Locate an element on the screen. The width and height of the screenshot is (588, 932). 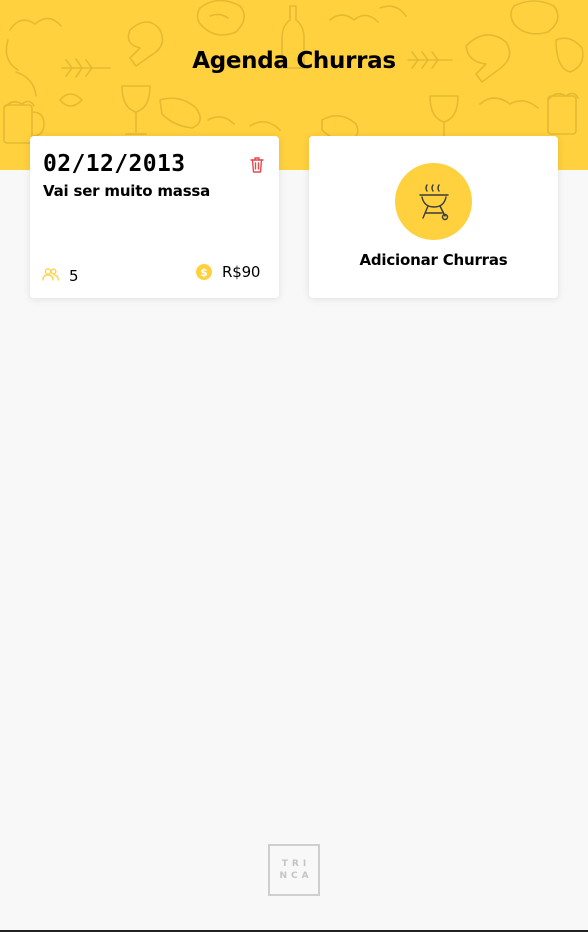
event-date: 02/12/2013 is located at coordinates (114, 164).